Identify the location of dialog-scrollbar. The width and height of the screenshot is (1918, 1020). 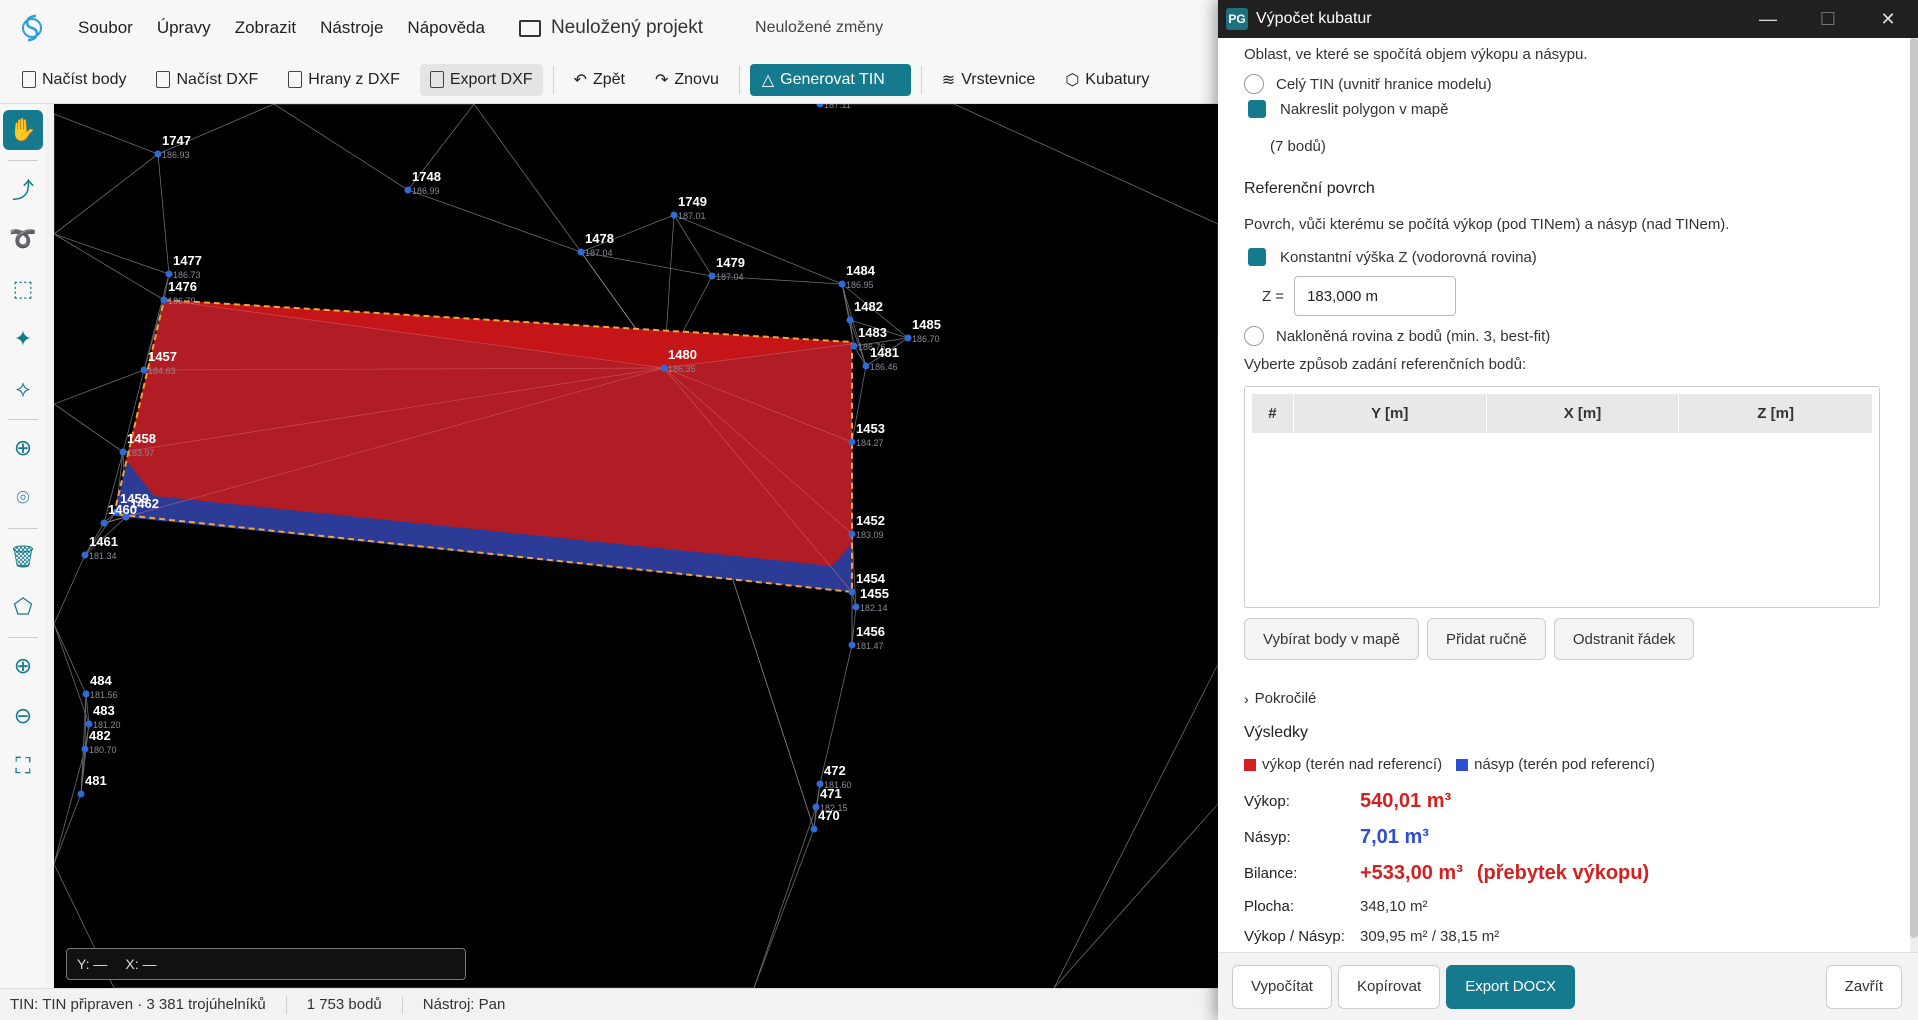
(1914, 495).